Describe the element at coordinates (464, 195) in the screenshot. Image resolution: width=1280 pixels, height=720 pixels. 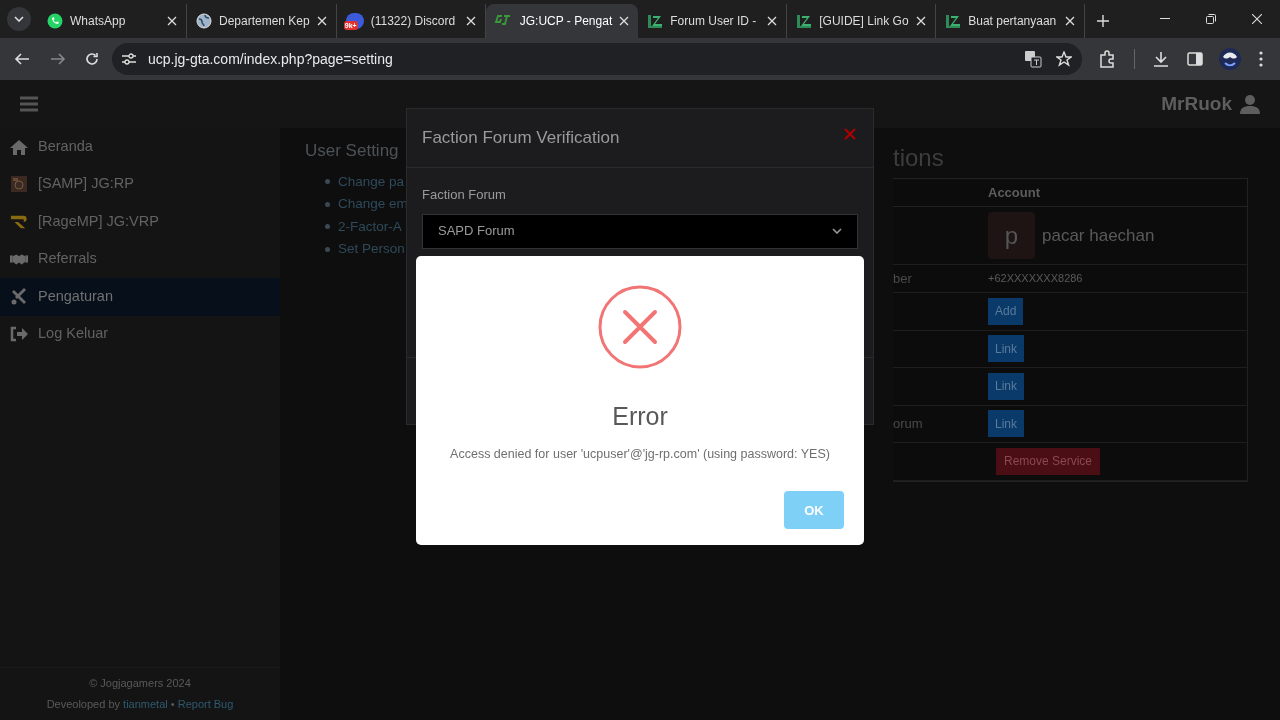
I see `field-label: Faction Forum` at that location.